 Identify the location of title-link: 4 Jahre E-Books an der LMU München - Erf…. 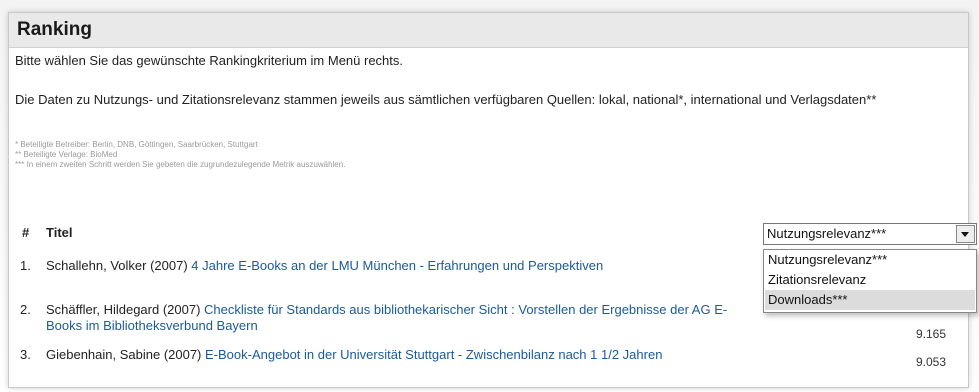
(397, 265).